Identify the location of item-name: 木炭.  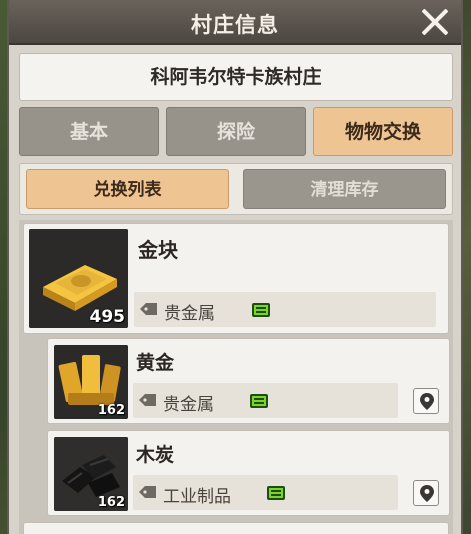
(155, 455).